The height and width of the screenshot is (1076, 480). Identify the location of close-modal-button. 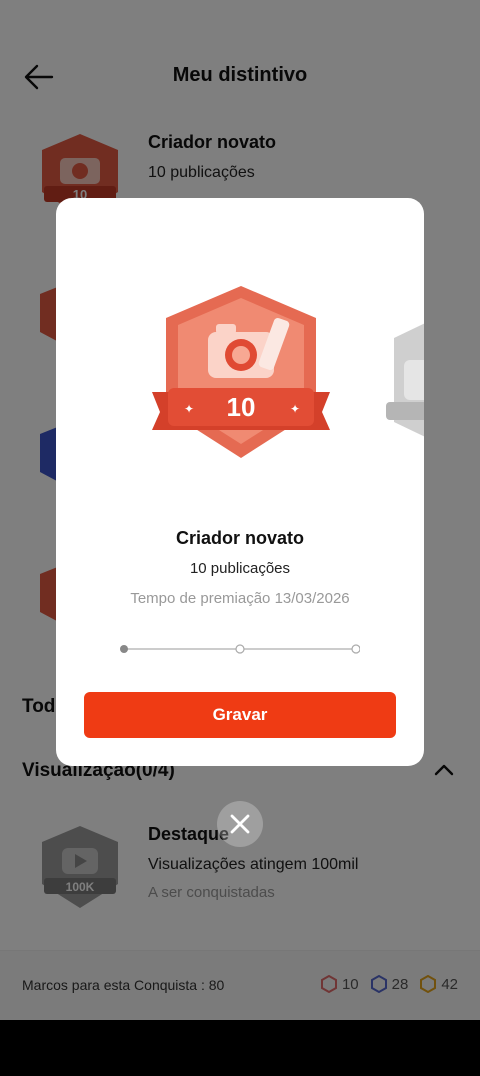
(240, 824).